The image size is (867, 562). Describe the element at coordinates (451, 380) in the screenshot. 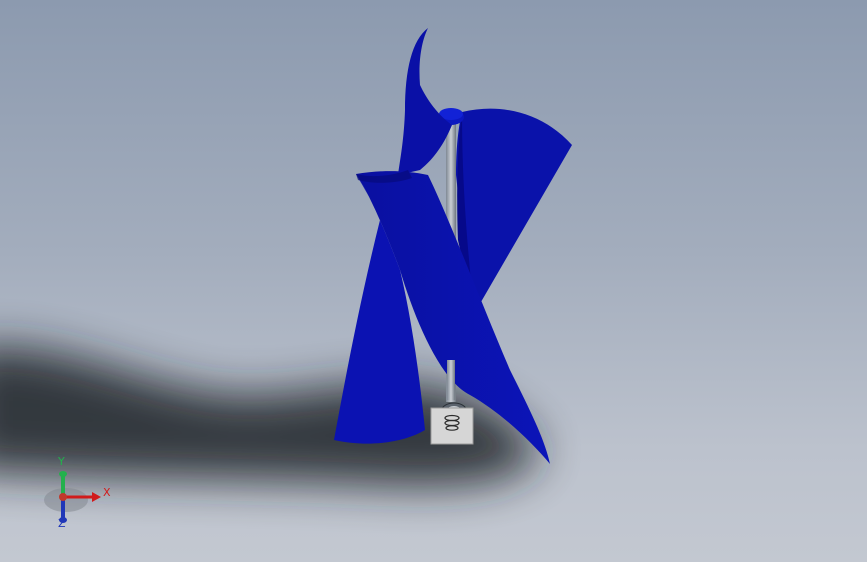

I see `lower-shaft` at that location.